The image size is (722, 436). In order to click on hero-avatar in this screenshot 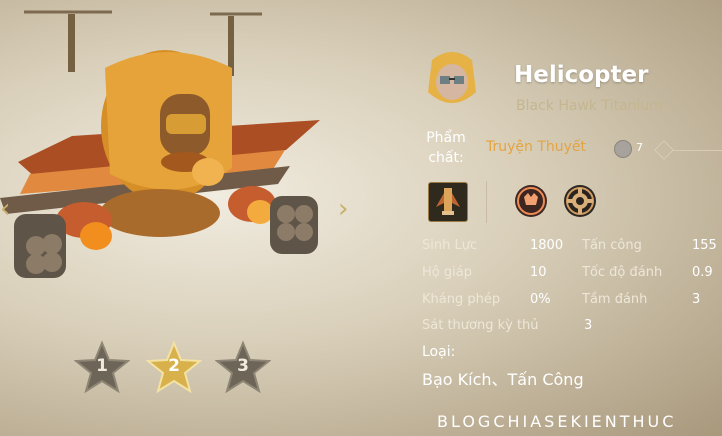, I will do `click(452, 80)`.